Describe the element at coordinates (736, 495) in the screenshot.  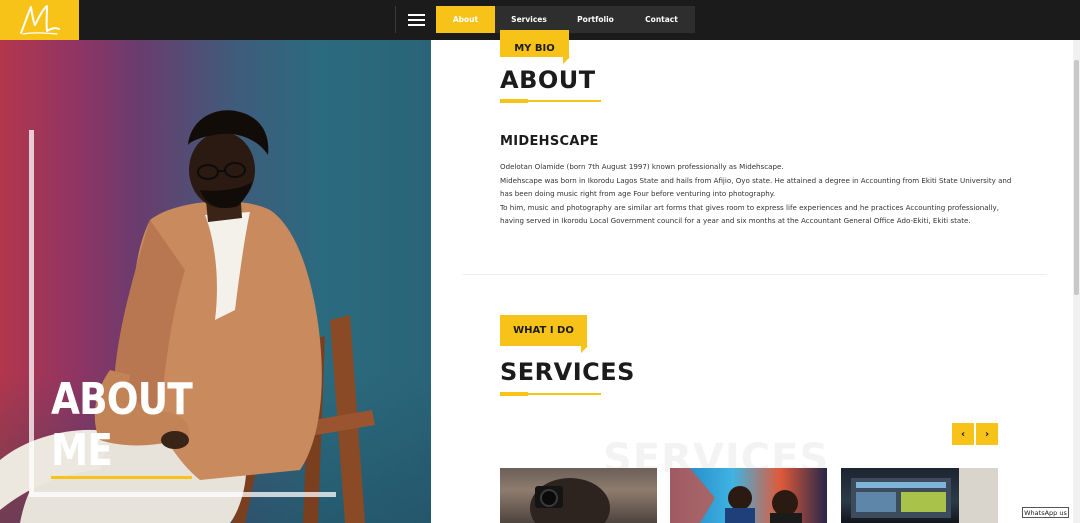
I see `music-photo-thumbnail` at that location.